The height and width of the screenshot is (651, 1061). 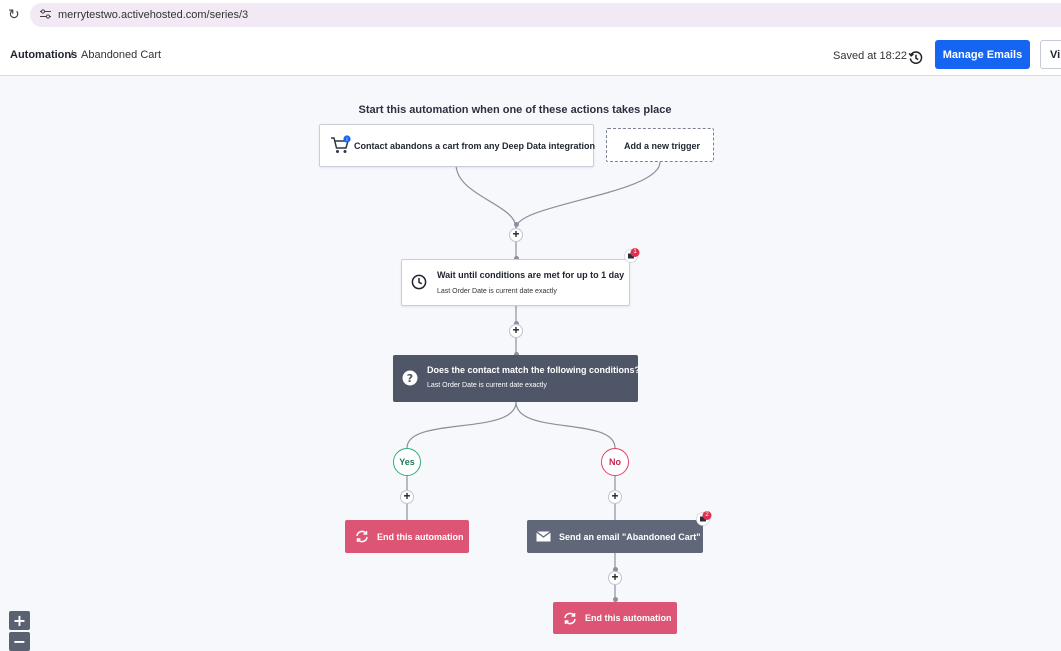 I want to click on add-trigger-button: Add a new trigger, so click(x=660, y=145).